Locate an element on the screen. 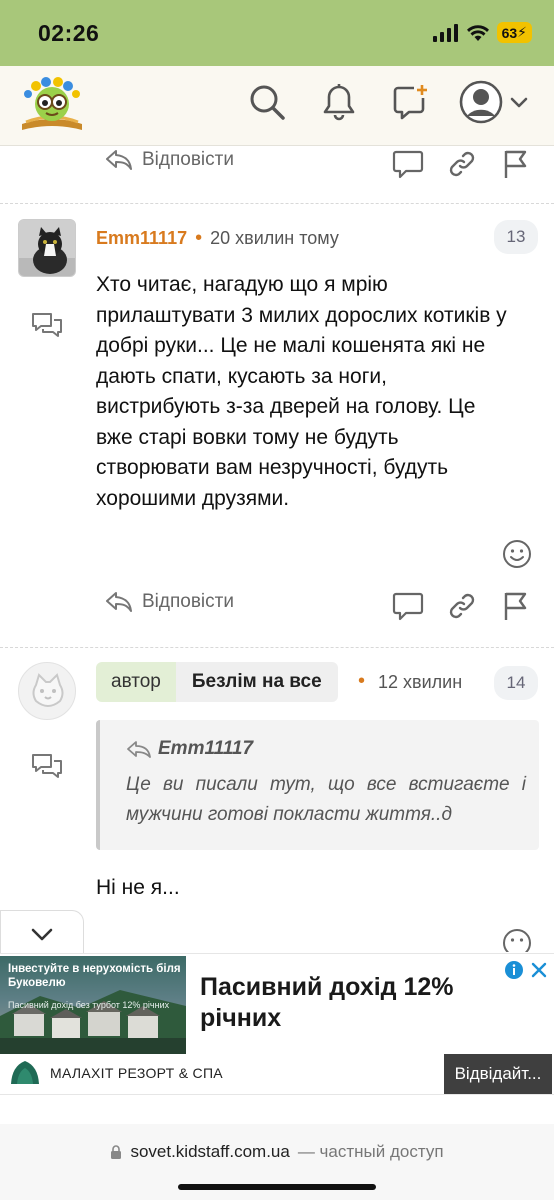  quote-author: Emm11117 is located at coordinates (189, 749).